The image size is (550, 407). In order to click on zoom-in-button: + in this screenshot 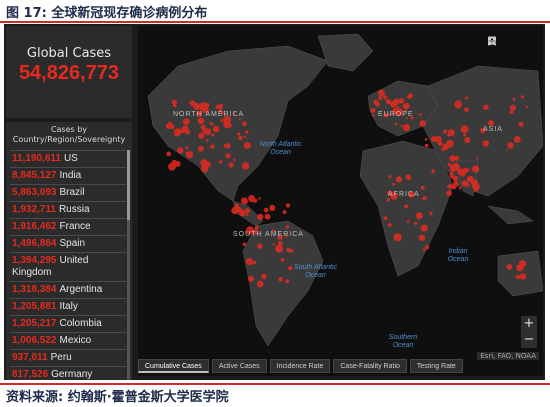, I will do `click(529, 324)`.